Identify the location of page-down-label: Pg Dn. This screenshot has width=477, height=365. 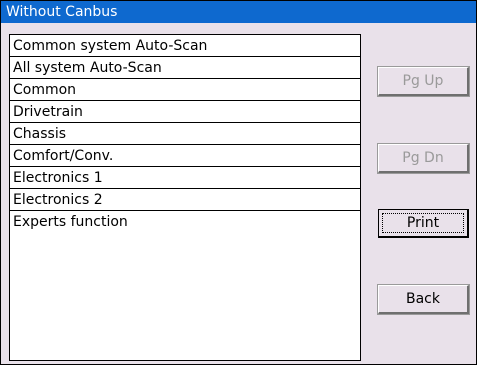
(423, 158).